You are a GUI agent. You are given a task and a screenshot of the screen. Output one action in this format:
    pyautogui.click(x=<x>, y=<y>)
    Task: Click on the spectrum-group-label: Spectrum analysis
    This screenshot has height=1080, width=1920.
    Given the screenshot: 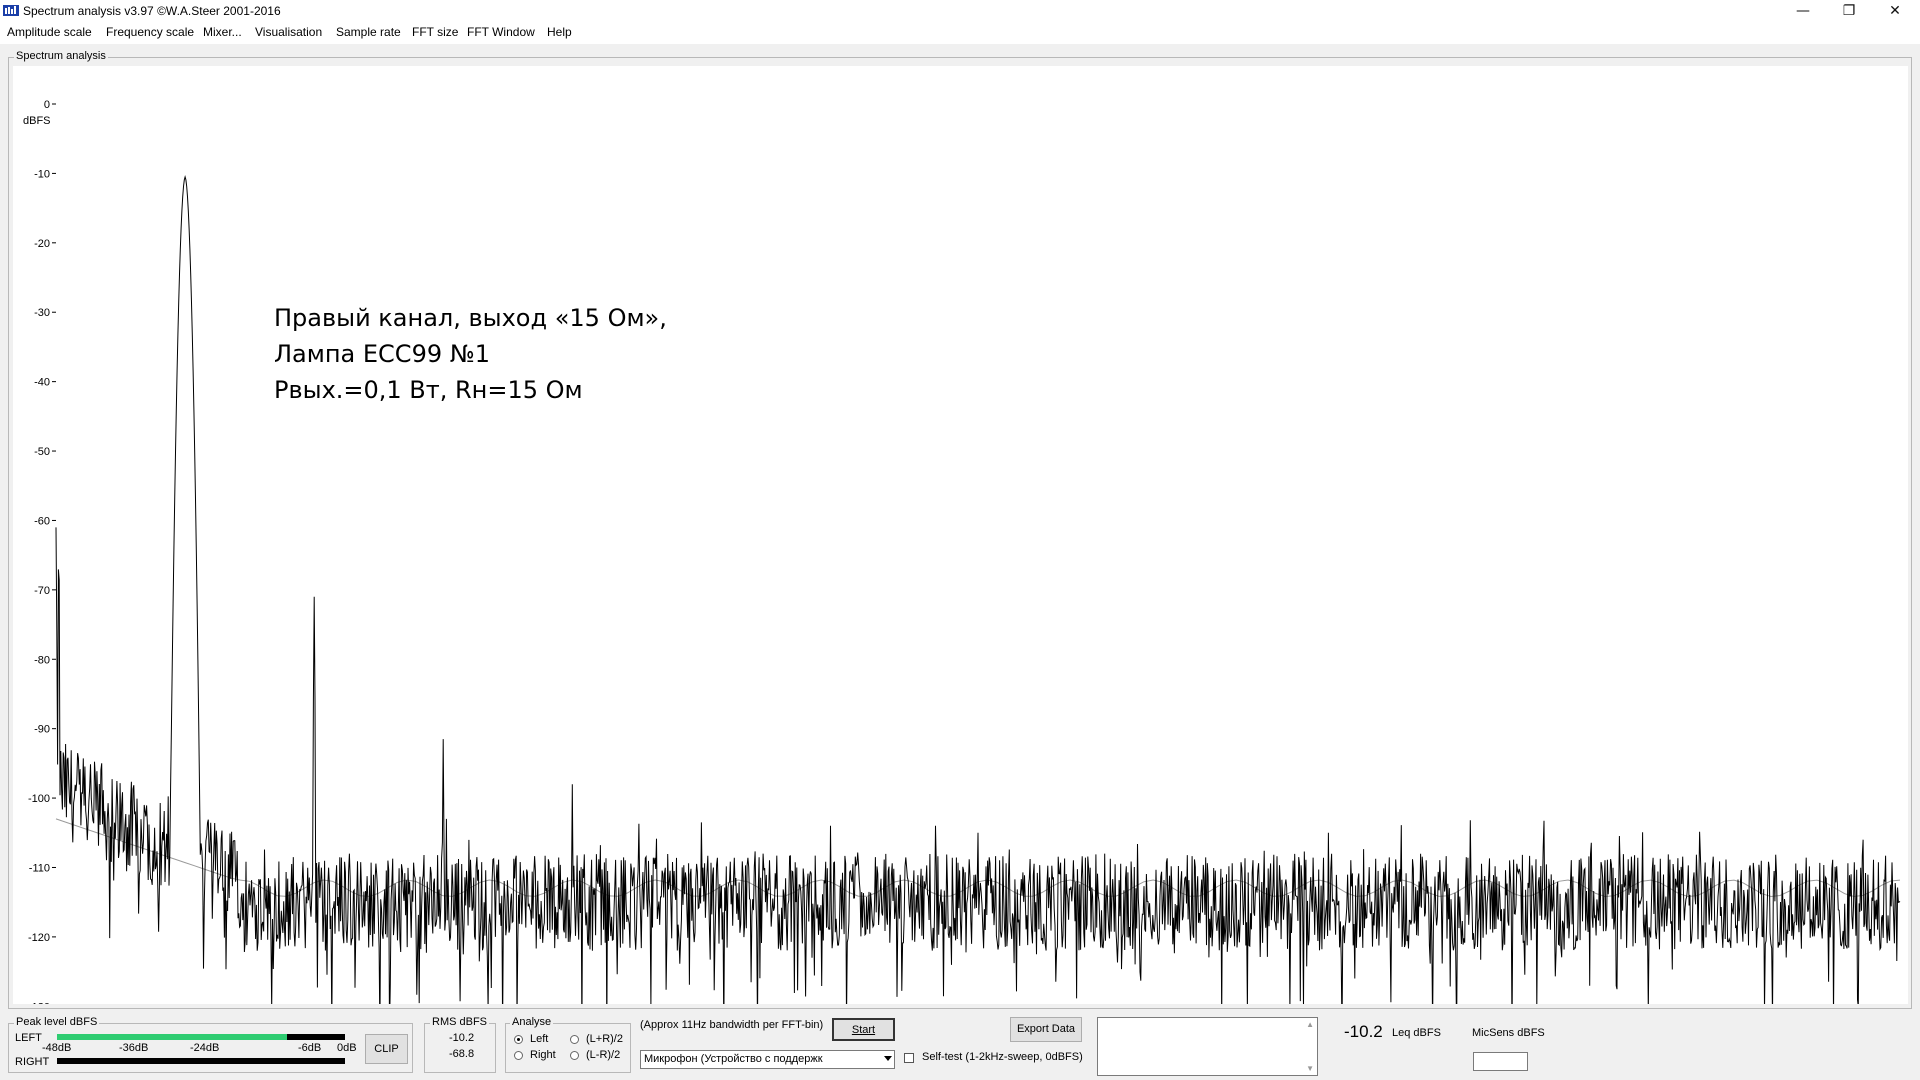 What is the action you would take?
    pyautogui.click(x=61, y=56)
    